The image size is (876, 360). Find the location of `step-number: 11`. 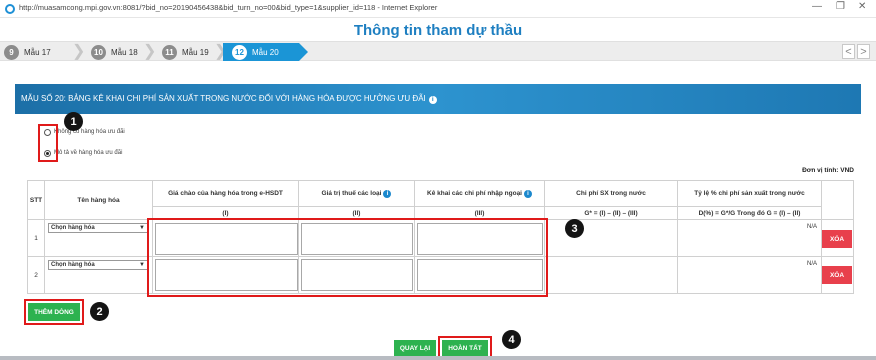

step-number: 11 is located at coordinates (169, 52).